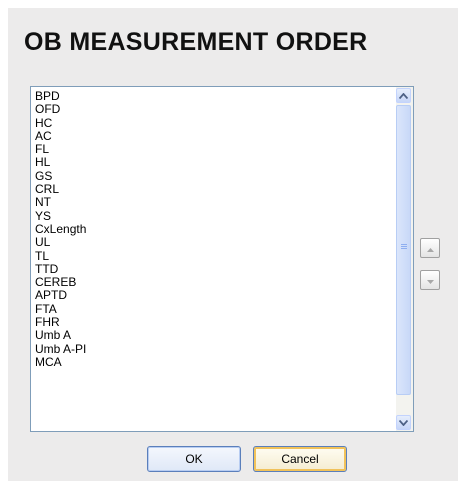 This screenshot has height=481, width=458. I want to click on list-item: TTD, so click(60, 269).